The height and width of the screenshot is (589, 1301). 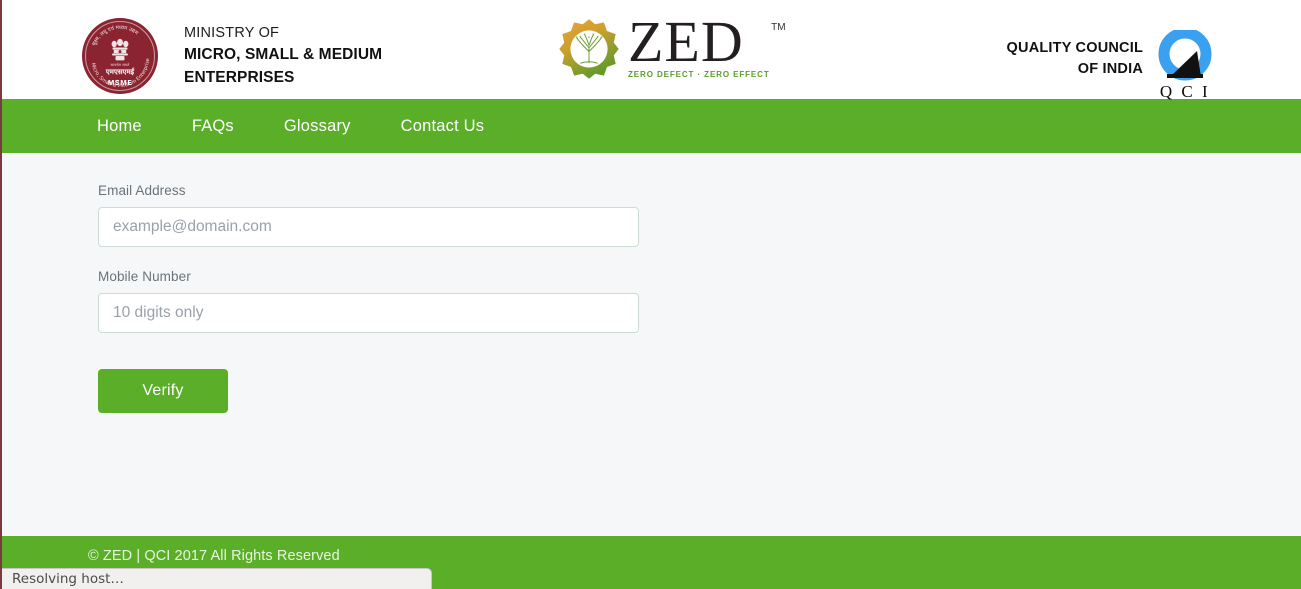 What do you see at coordinates (686, 41) in the screenshot?
I see `zed-wordmark: ZED` at bounding box center [686, 41].